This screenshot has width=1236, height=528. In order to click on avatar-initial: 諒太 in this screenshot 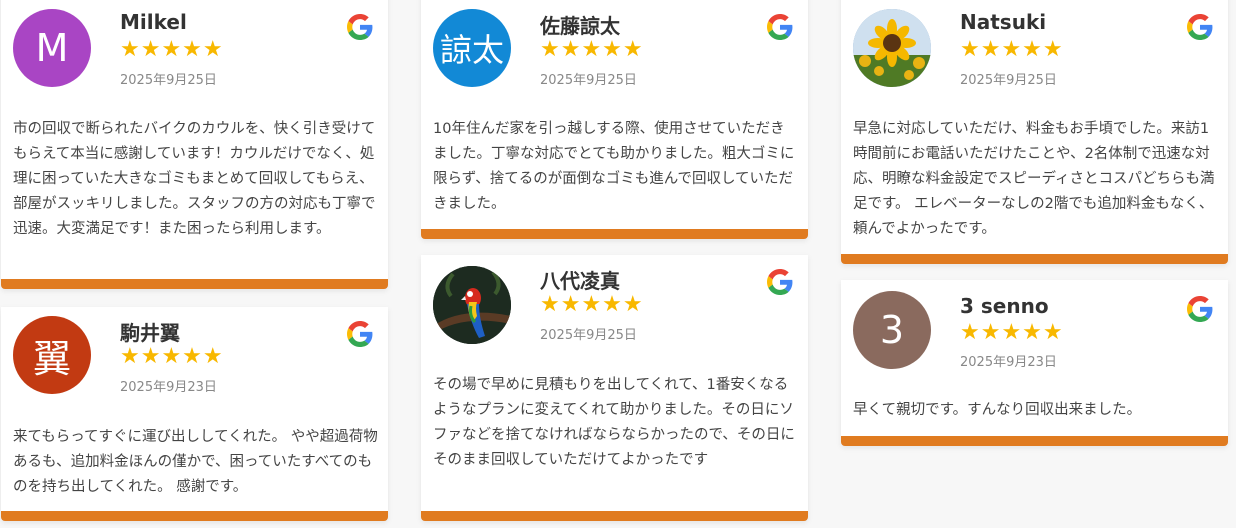, I will do `click(471, 50)`.